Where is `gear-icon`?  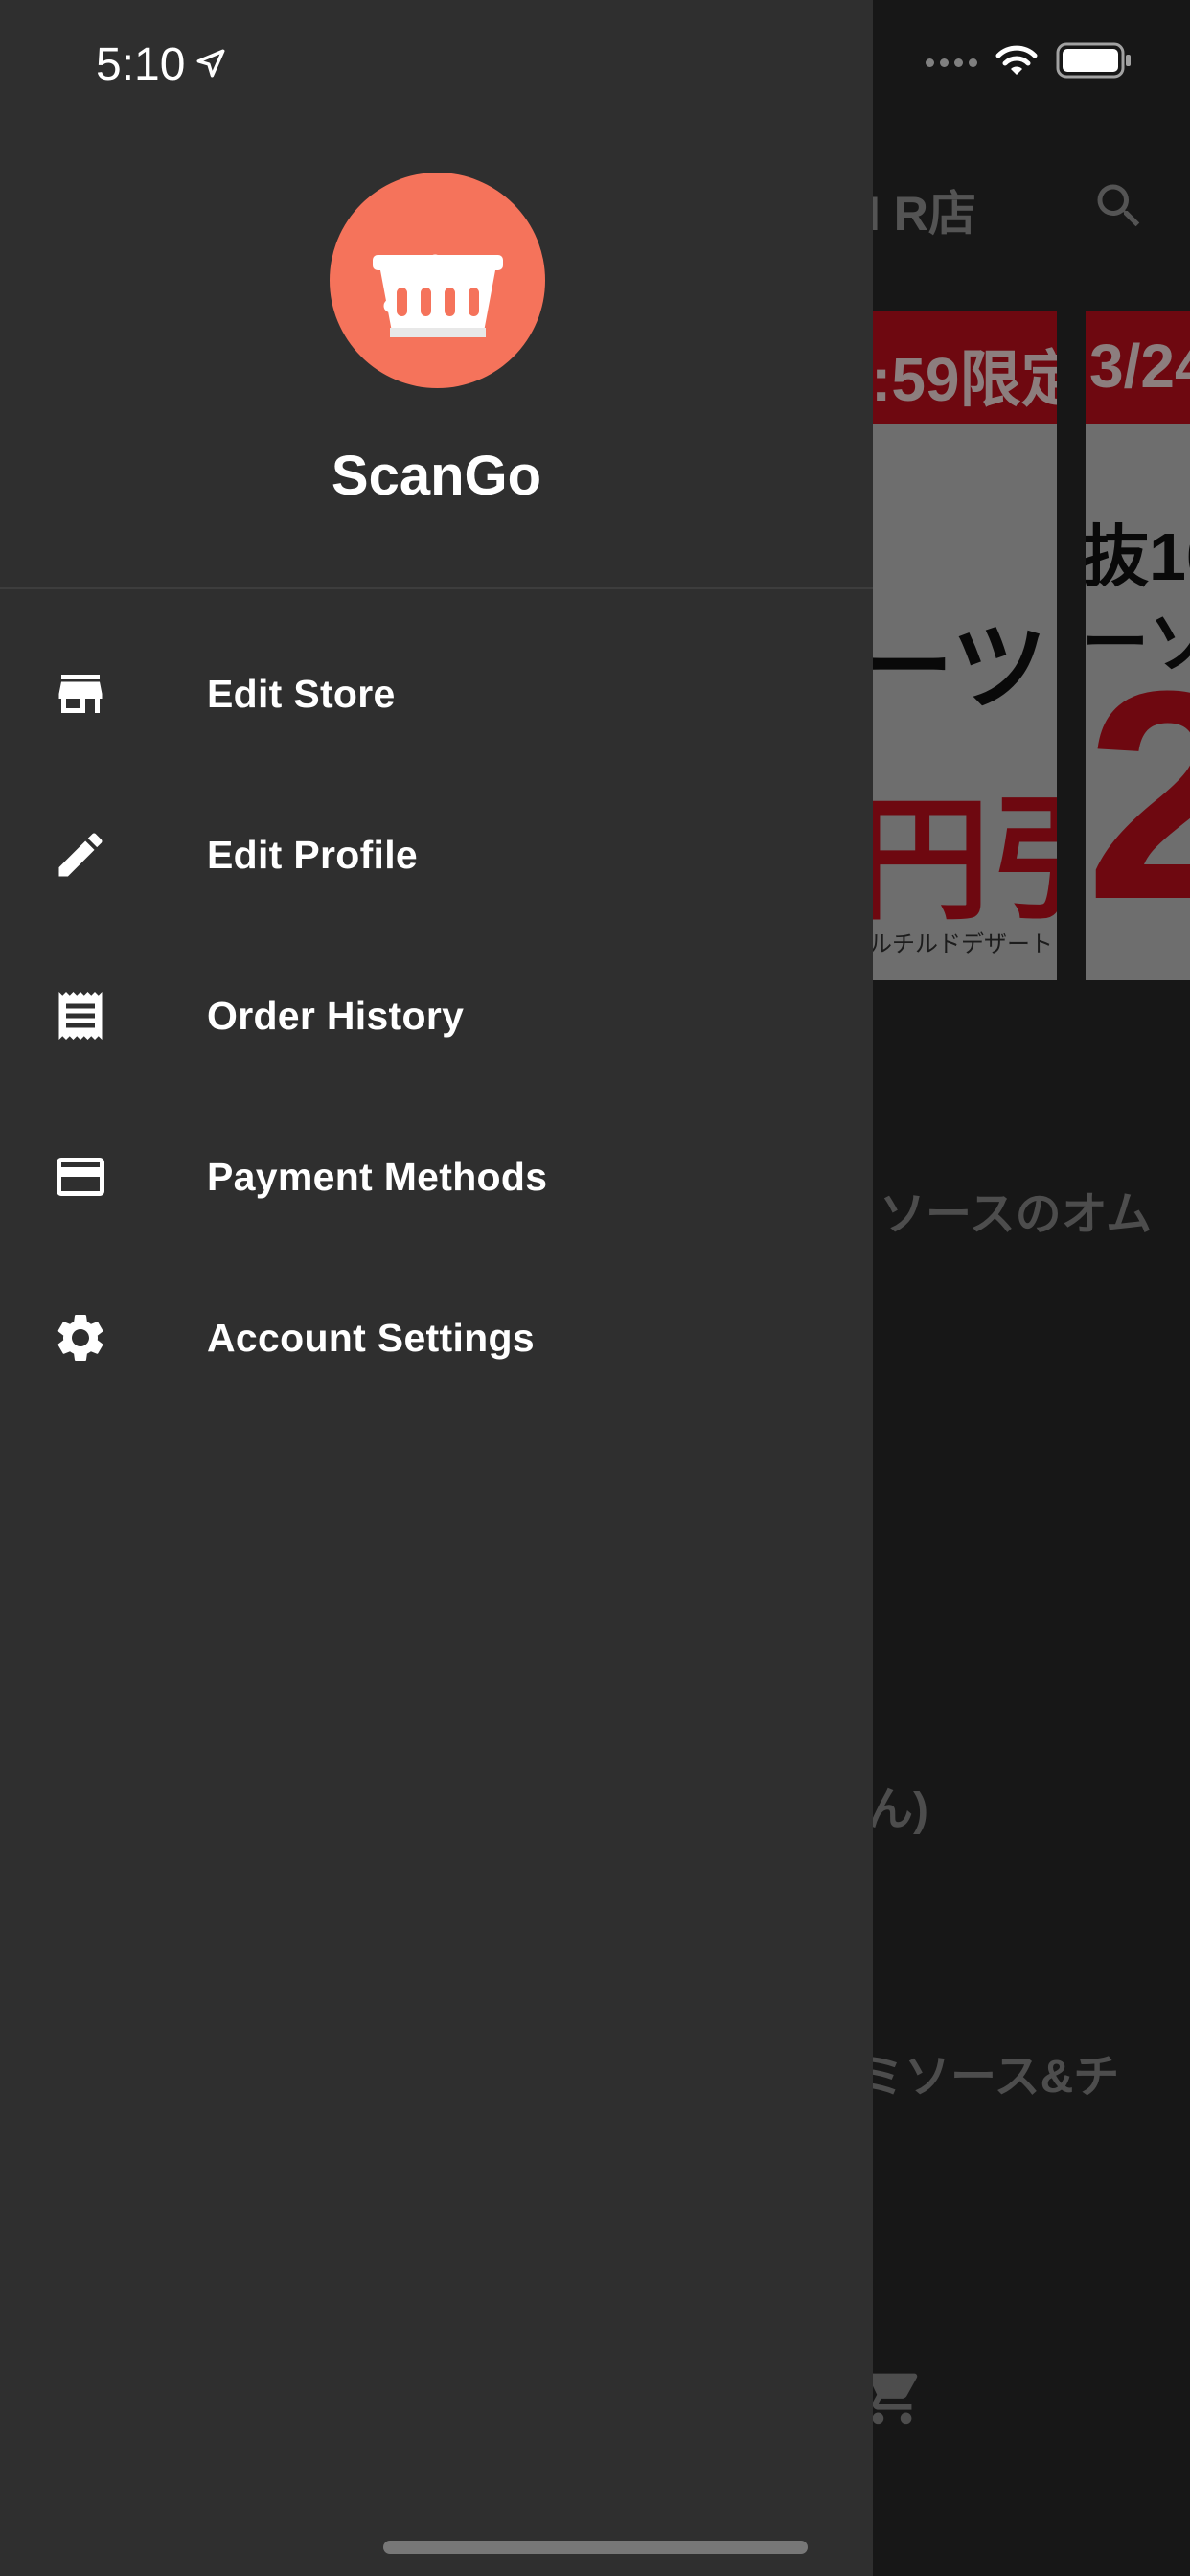
gear-icon is located at coordinates (81, 1337).